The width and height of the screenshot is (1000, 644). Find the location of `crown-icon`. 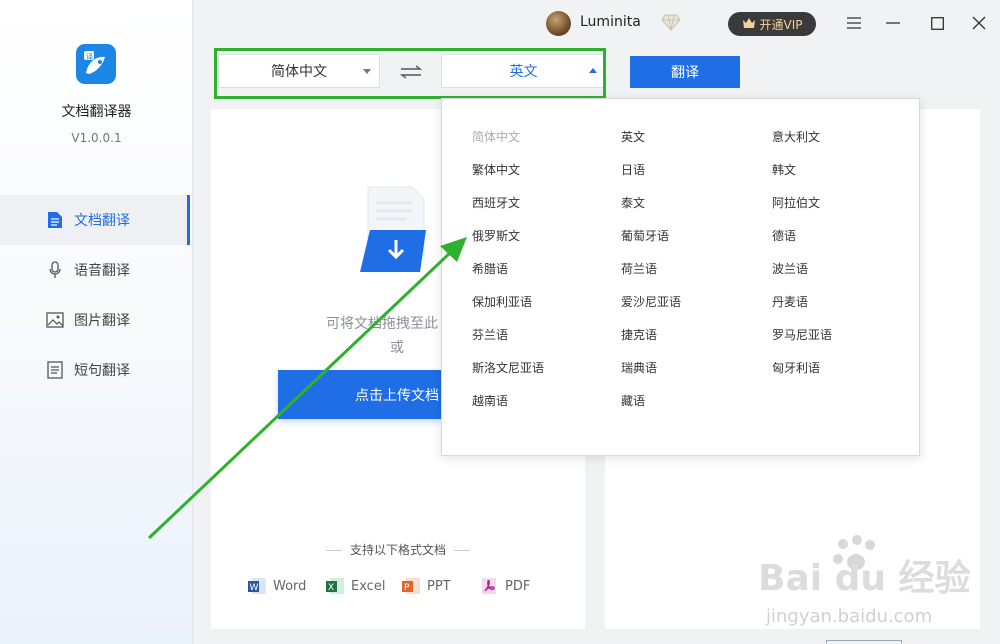

crown-icon is located at coordinates (749, 24).